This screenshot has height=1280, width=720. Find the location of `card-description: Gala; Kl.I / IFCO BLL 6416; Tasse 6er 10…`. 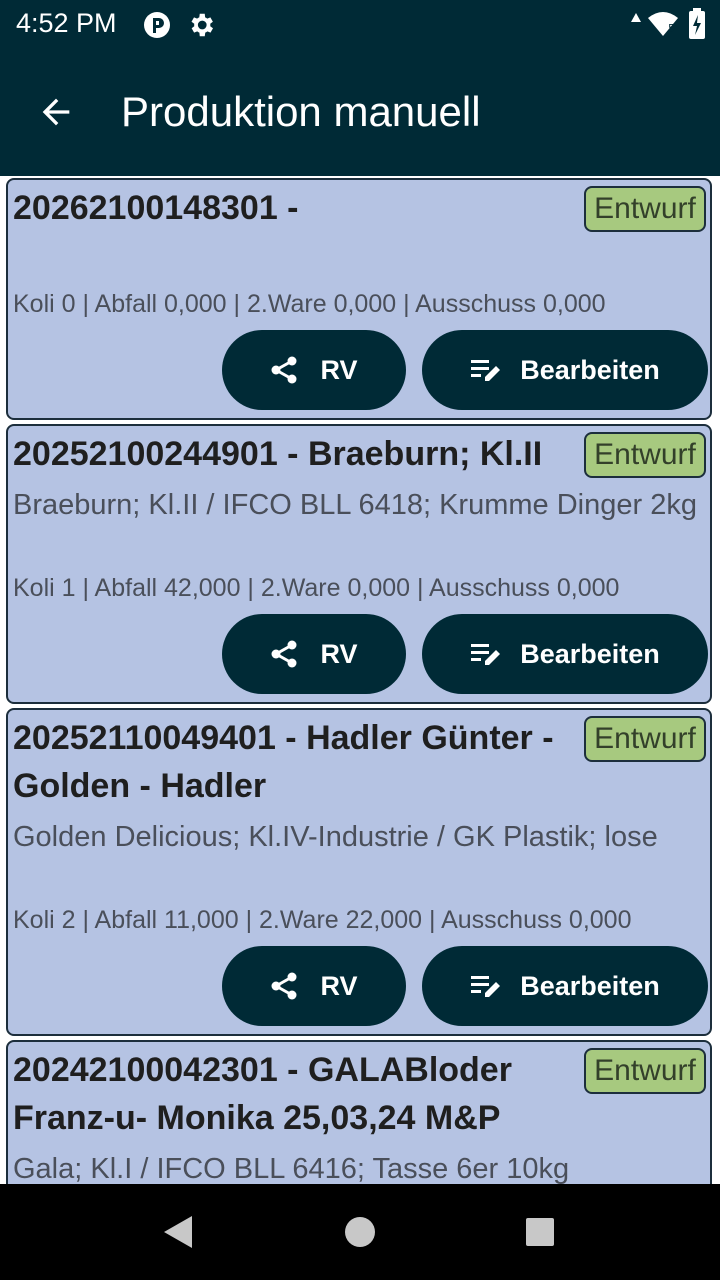

card-description: Gala; Kl.I / IFCO BLL 6416; Tasse 6er 10… is located at coordinates (291, 1168).